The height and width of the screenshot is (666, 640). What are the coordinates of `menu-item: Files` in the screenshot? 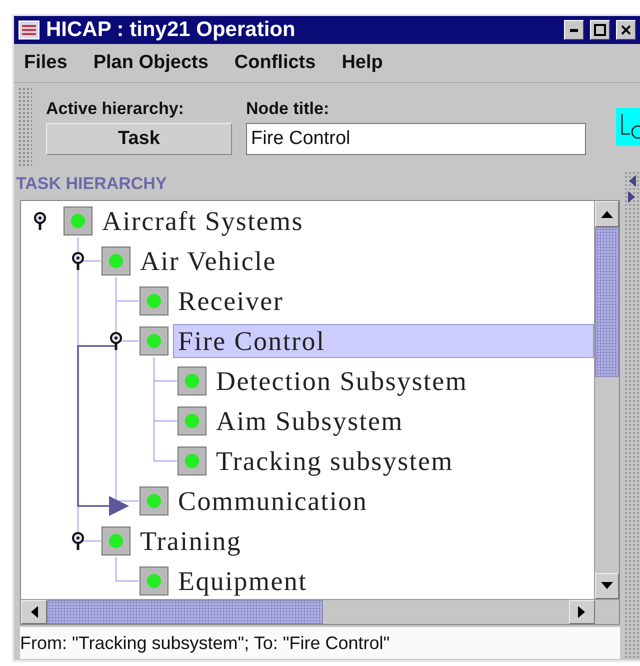 It's located at (46, 63).